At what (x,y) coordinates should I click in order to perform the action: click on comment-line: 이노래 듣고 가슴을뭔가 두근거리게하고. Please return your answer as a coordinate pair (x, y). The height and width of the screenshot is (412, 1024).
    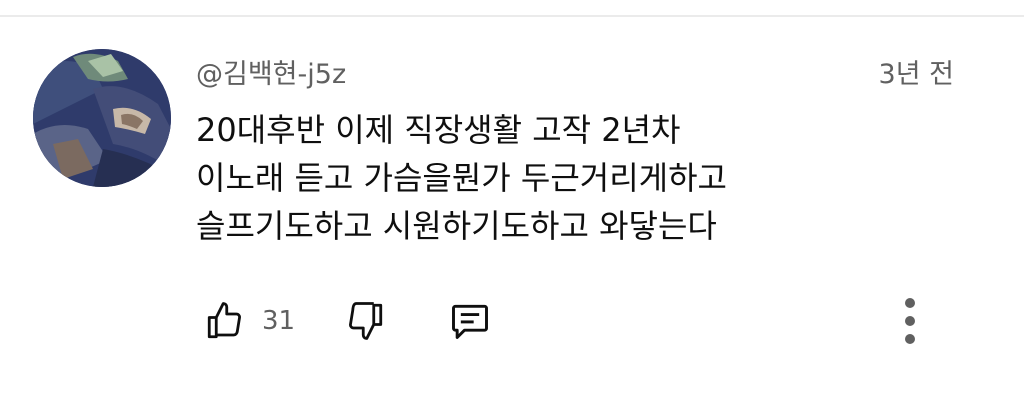
    Looking at the image, I should click on (461, 178).